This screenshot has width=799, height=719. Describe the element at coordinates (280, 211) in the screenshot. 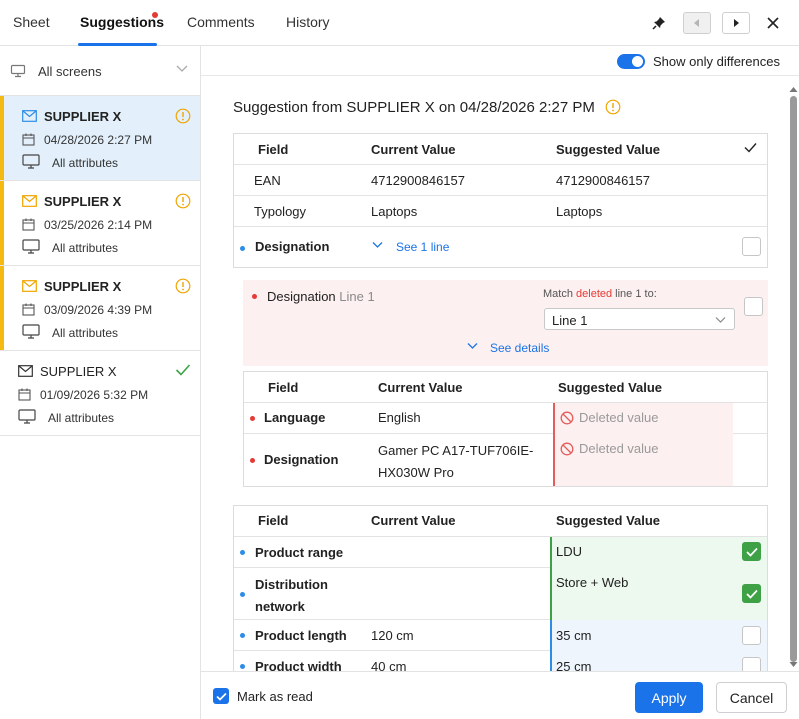

I see `field-cell: Typology` at that location.